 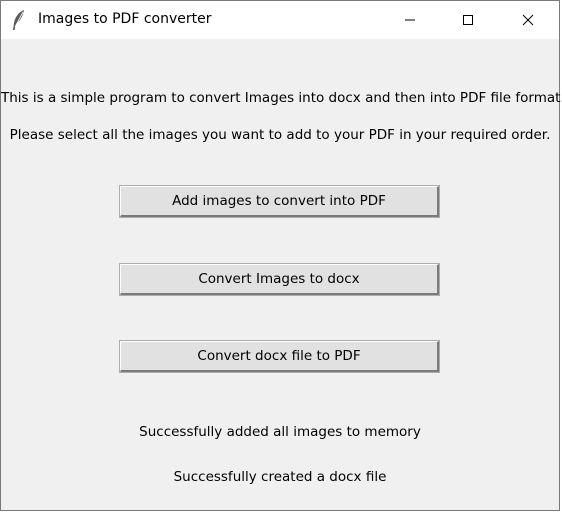 I want to click on close-button, so click(x=528, y=20).